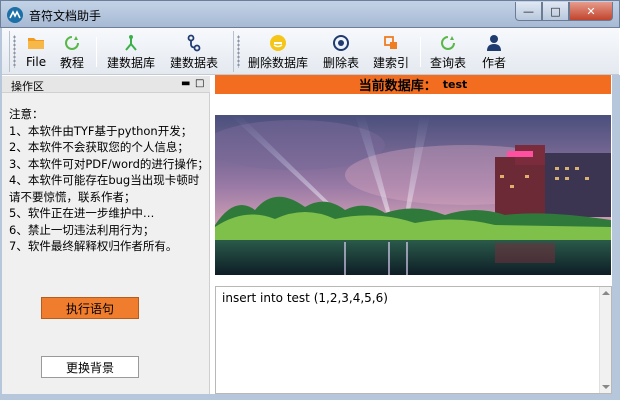 This screenshot has height=400, width=620. Describe the element at coordinates (194, 42) in the screenshot. I see `link-icon` at that location.